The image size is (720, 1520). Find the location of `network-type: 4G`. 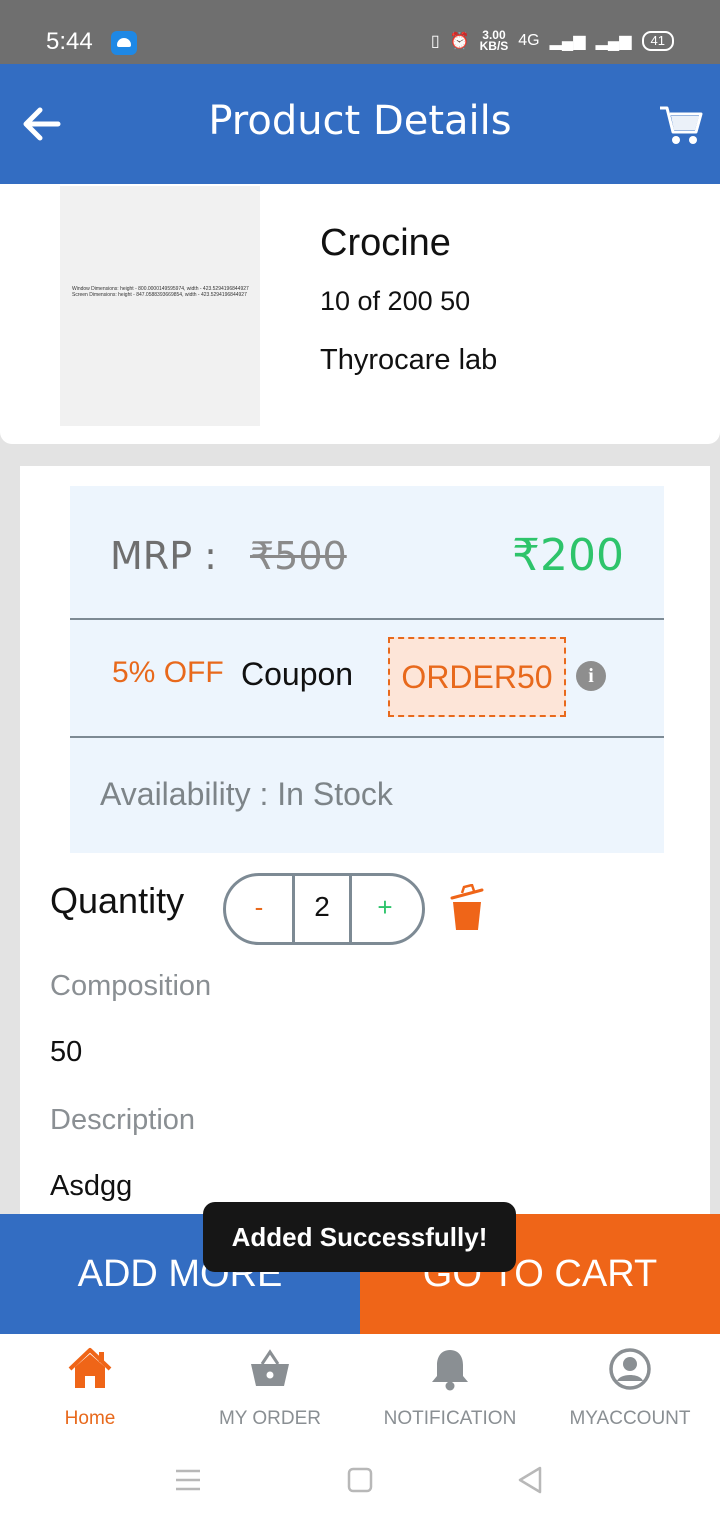

network-type: 4G is located at coordinates (529, 40).